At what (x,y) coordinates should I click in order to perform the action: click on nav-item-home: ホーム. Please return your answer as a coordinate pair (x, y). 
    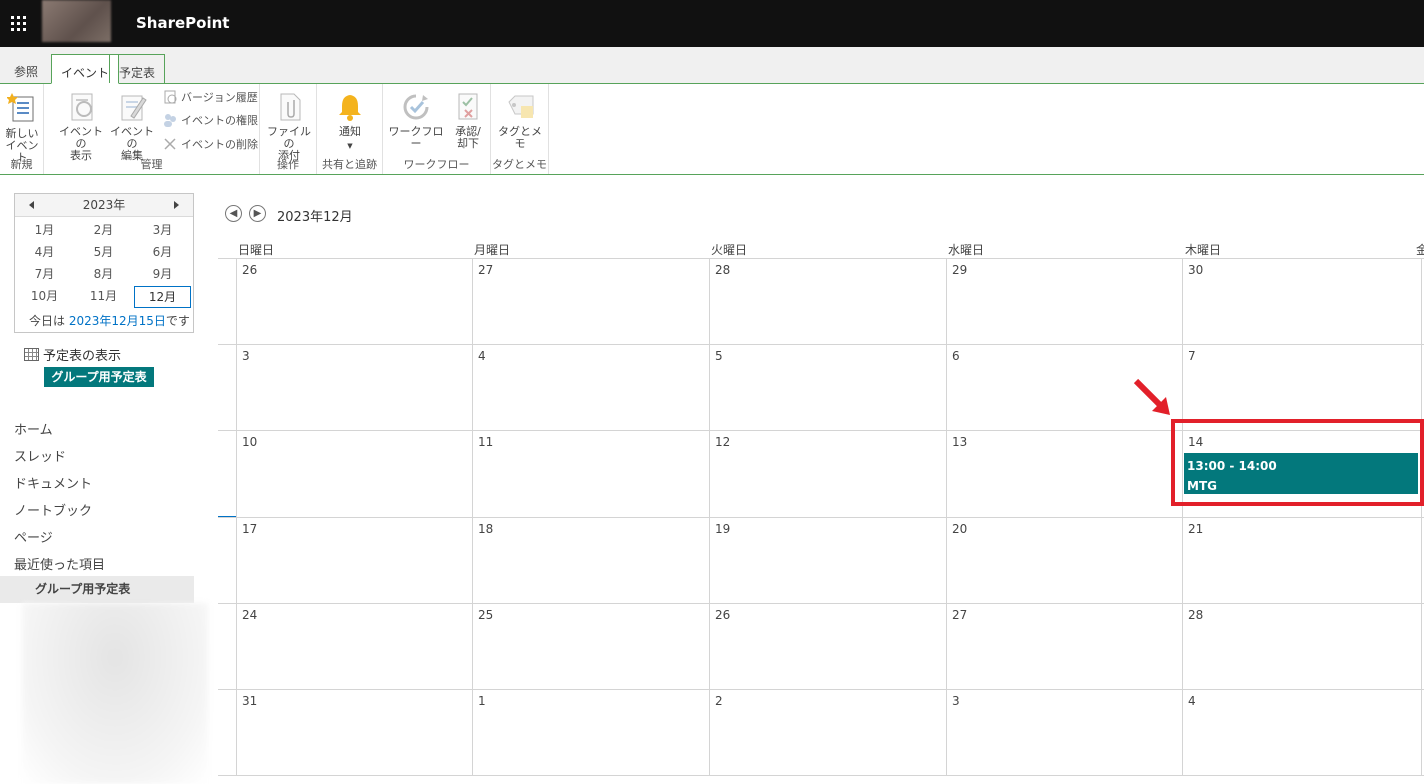
    Looking at the image, I should click on (33, 428).